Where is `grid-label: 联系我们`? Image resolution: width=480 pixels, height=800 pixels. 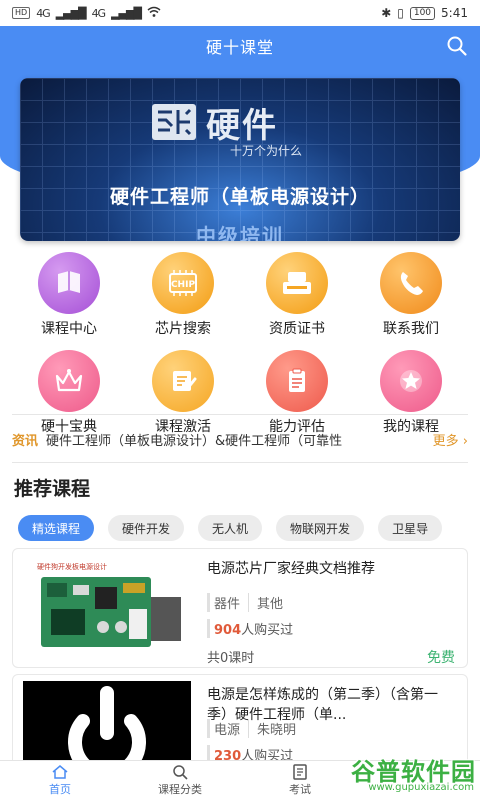 grid-label: 联系我们 is located at coordinates (411, 329).